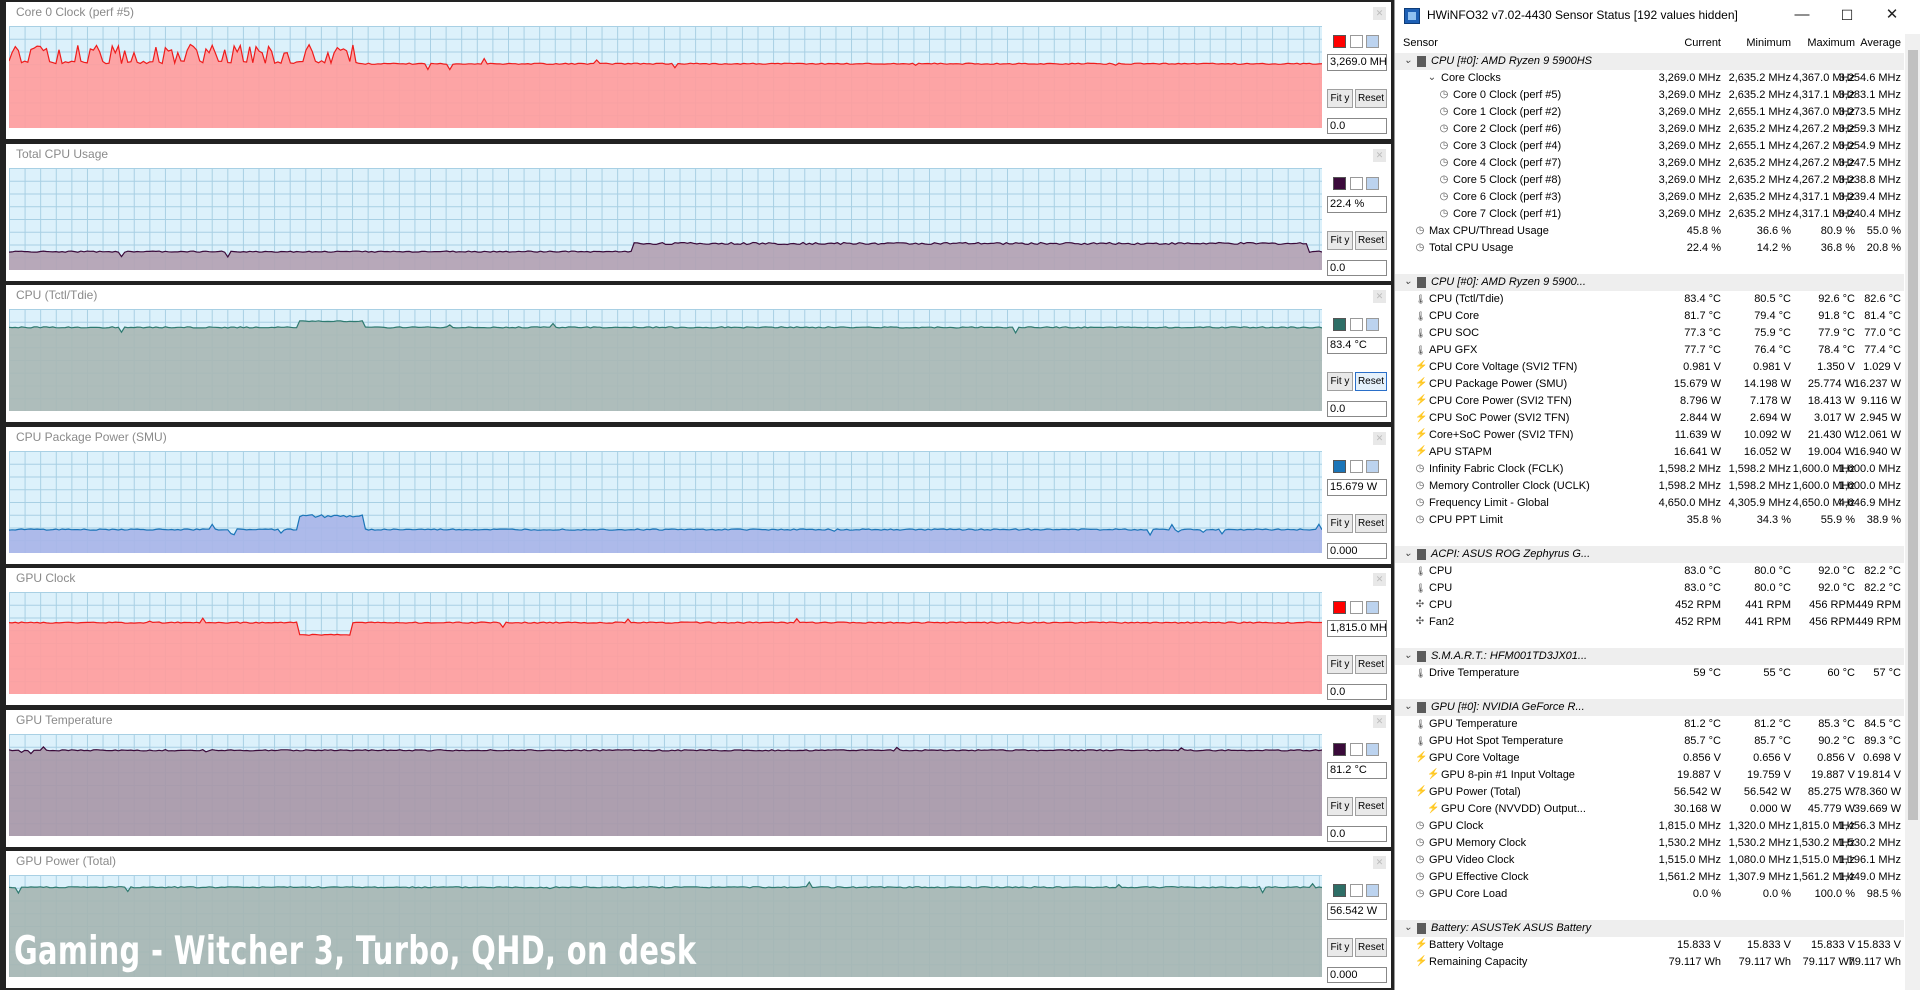 This screenshot has height=990, width=1920. What do you see at coordinates (1649, 61) in the screenshot?
I see `sensor-group-header: ⌄ CPU [#0]: AMD Ryzen 9 5900HS` at bounding box center [1649, 61].